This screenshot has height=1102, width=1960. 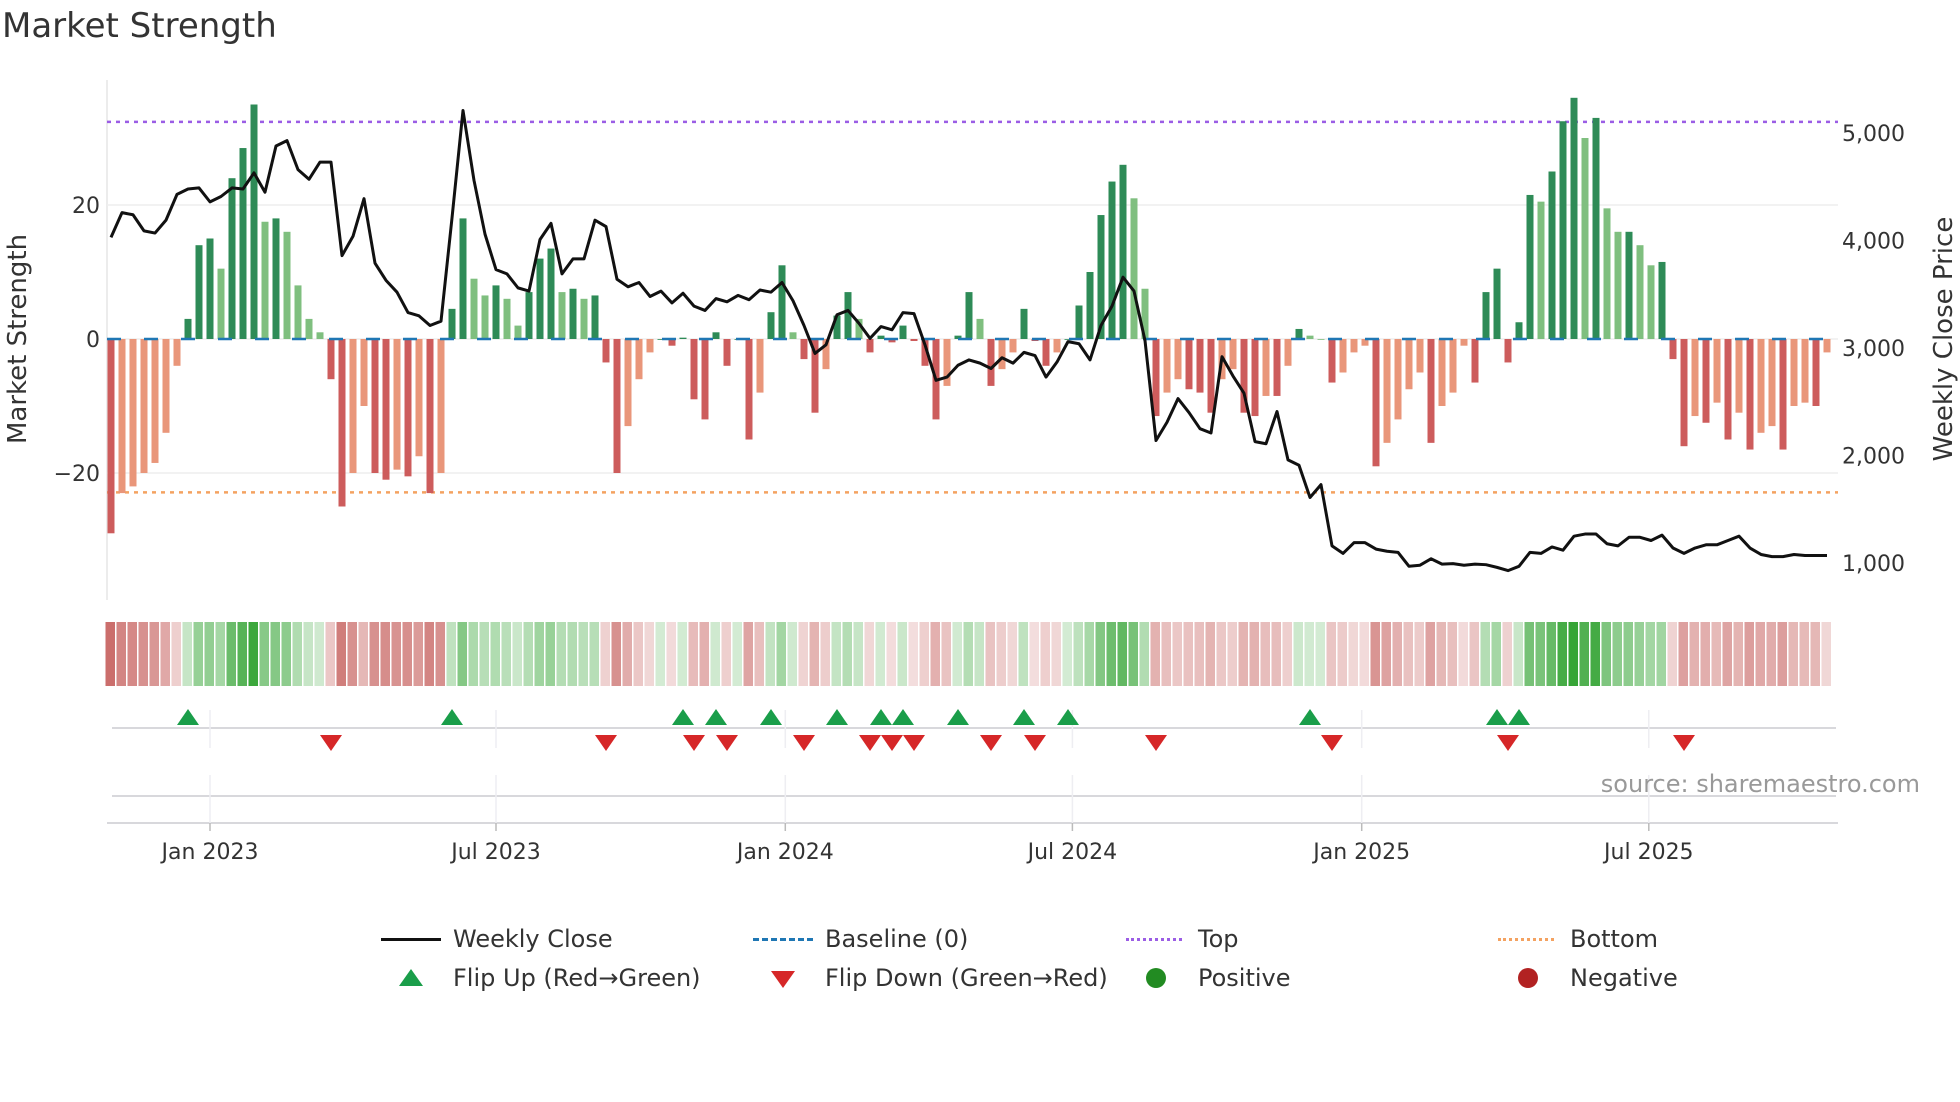 What do you see at coordinates (783, 978) in the screenshot?
I see `triangle-down-icon` at bounding box center [783, 978].